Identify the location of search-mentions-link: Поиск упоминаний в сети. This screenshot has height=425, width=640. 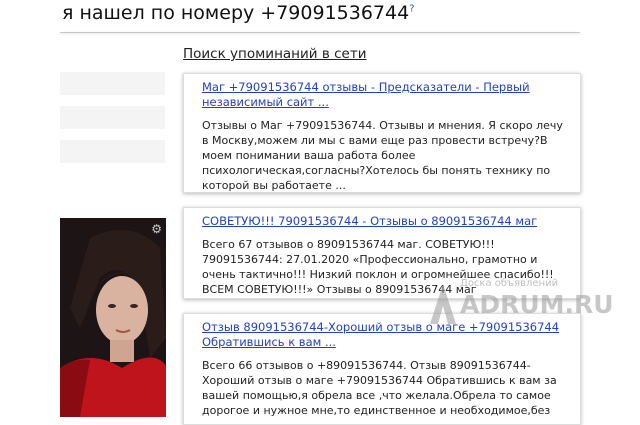
(274, 54).